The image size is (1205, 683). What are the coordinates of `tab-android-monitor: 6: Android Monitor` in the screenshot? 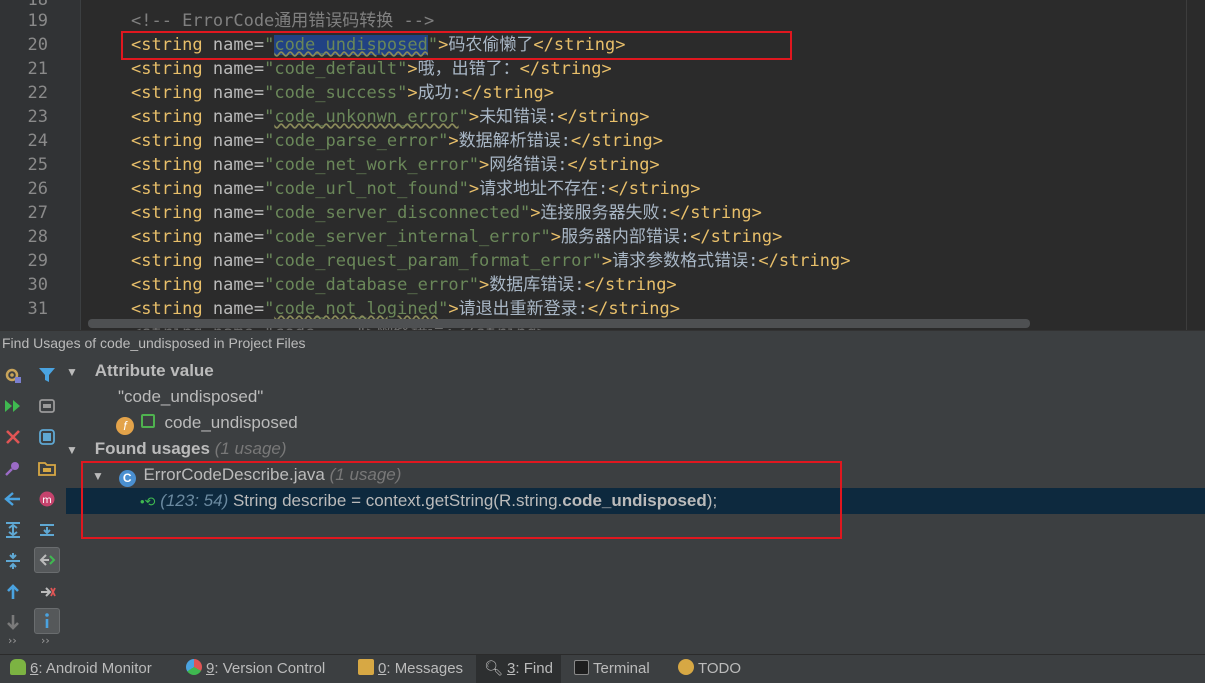 It's located at (81, 669).